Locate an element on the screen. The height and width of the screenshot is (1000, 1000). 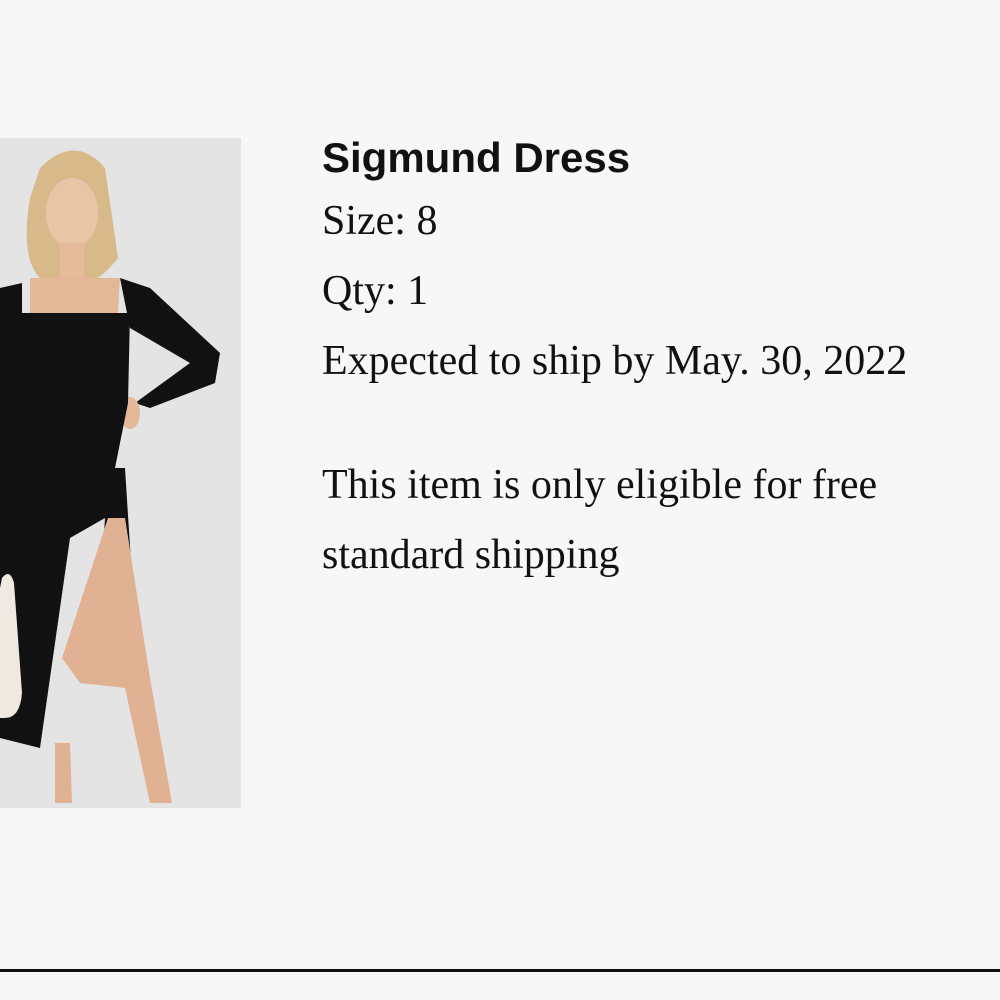
product-quantity: Qty: 1 is located at coordinates (375, 291).